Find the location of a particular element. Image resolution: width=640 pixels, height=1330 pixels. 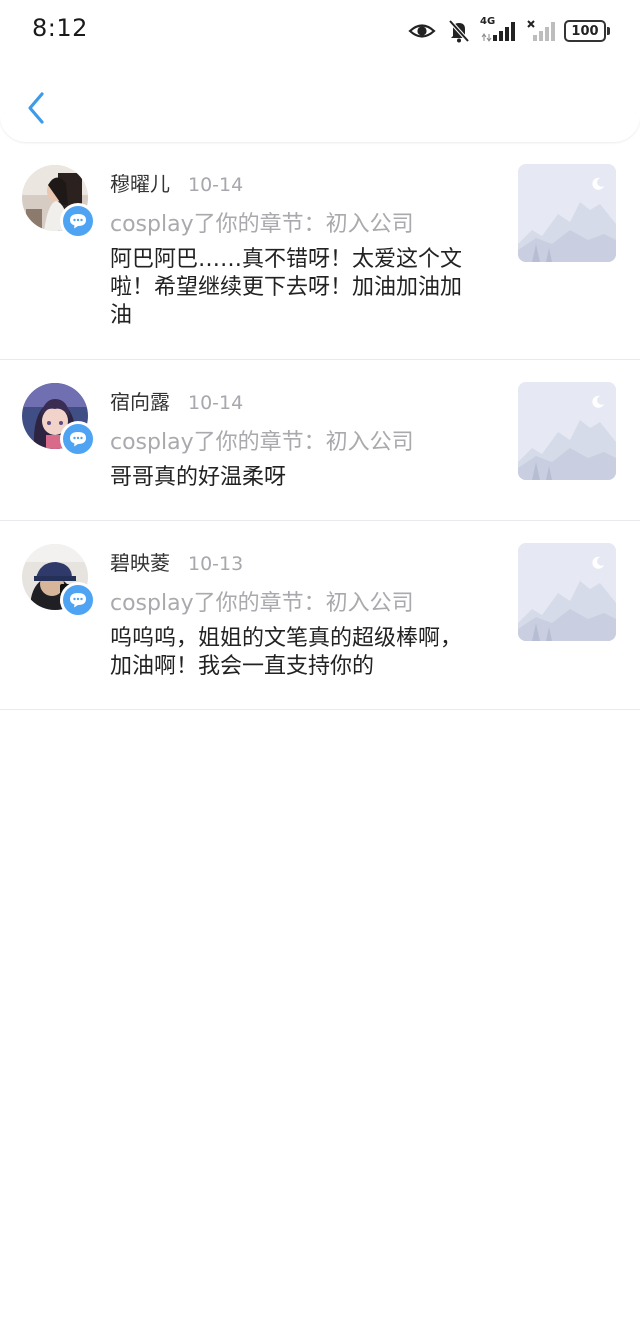

eye-icon is located at coordinates (422, 31).